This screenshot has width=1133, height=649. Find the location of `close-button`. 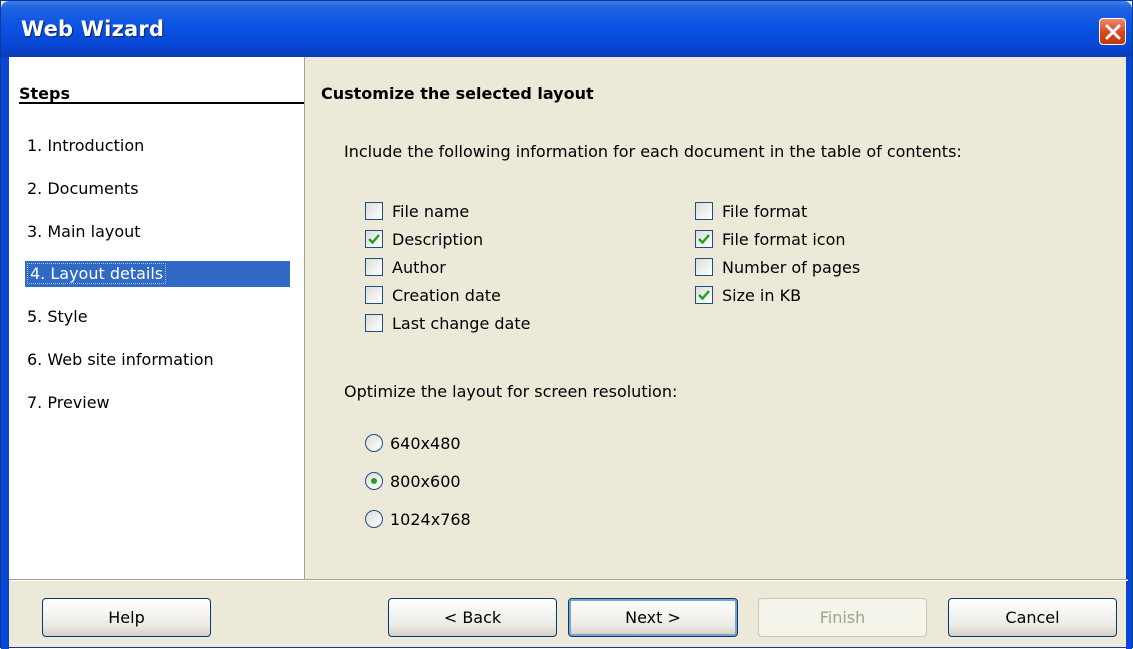

close-button is located at coordinates (1112, 31).